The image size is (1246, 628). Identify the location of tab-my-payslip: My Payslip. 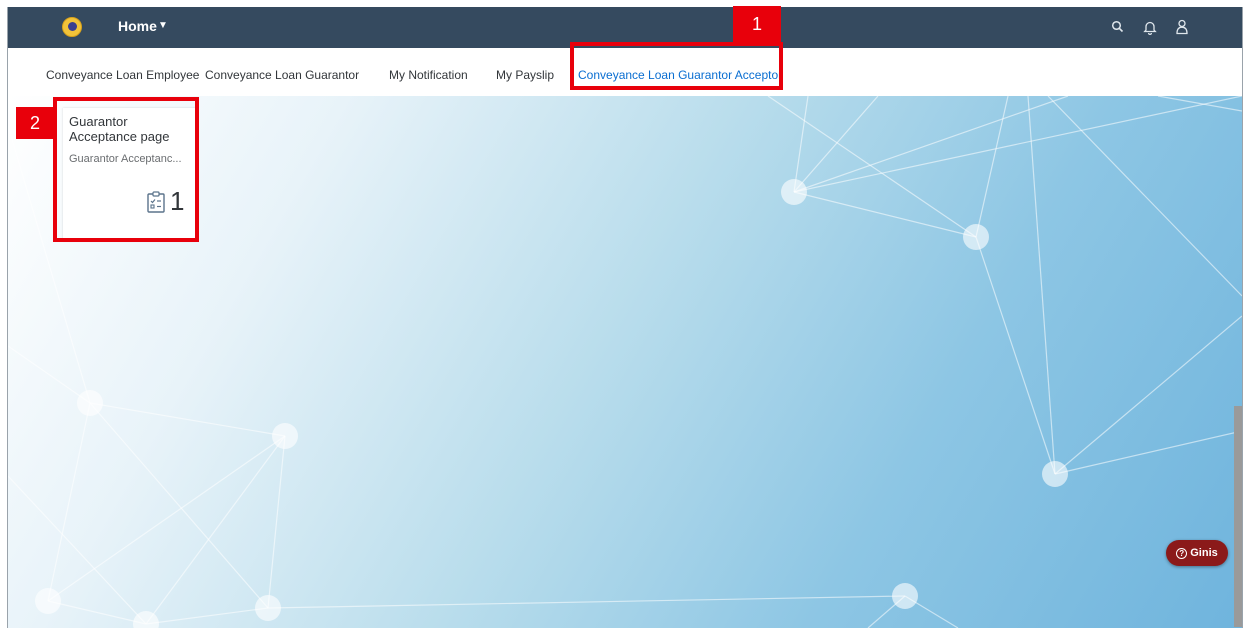
(525, 75).